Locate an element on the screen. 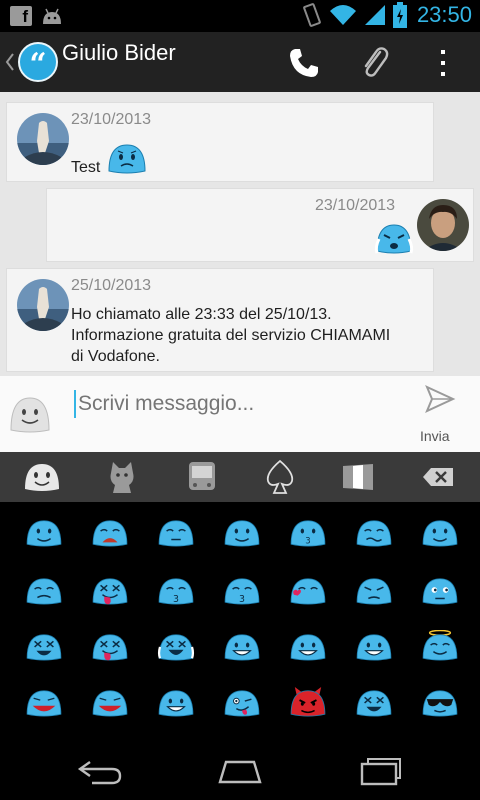 The image size is (480, 800). grimace-emoji-icon is located at coordinates (374, 532).